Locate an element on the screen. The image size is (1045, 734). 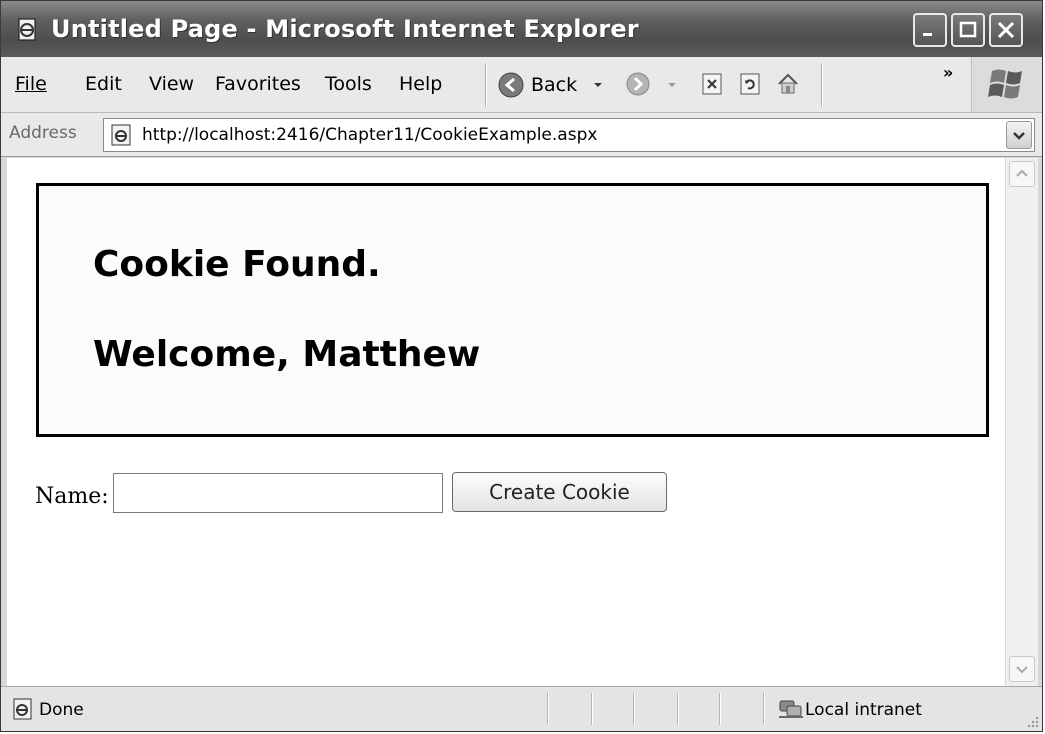
maximize-button is located at coordinates (968, 30).